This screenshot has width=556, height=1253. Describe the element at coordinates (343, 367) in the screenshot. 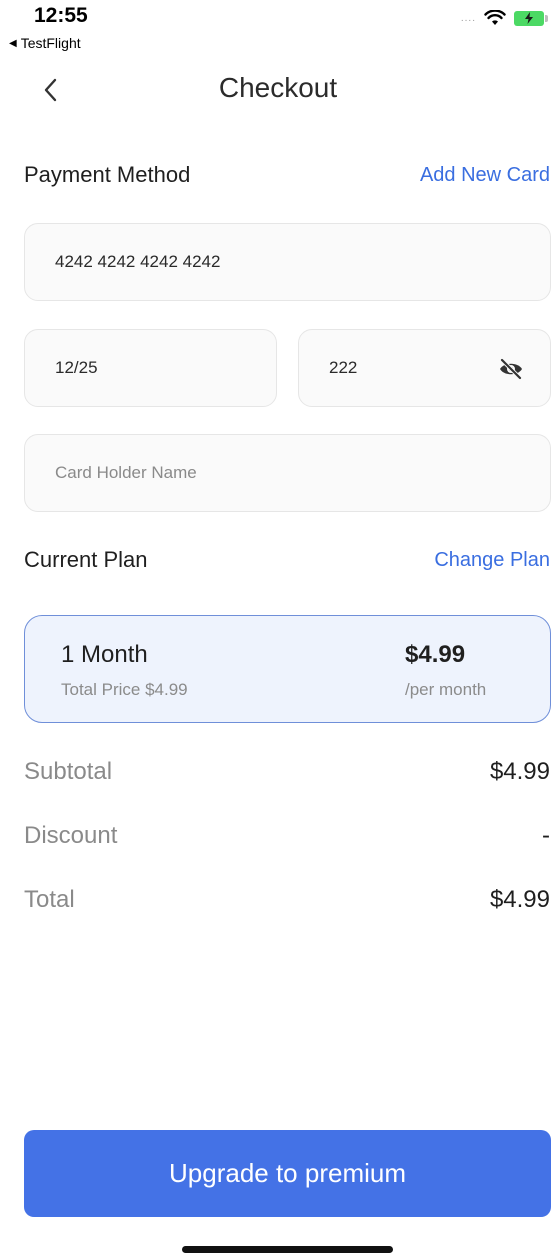

I see `cvv-value: 222` at that location.